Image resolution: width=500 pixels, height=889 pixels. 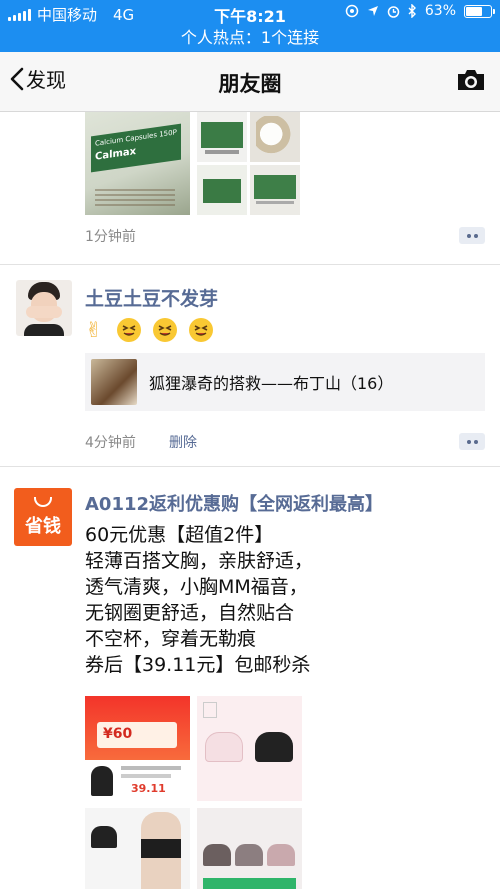 What do you see at coordinates (114, 382) in the screenshot?
I see `article-thumbnail` at bounding box center [114, 382].